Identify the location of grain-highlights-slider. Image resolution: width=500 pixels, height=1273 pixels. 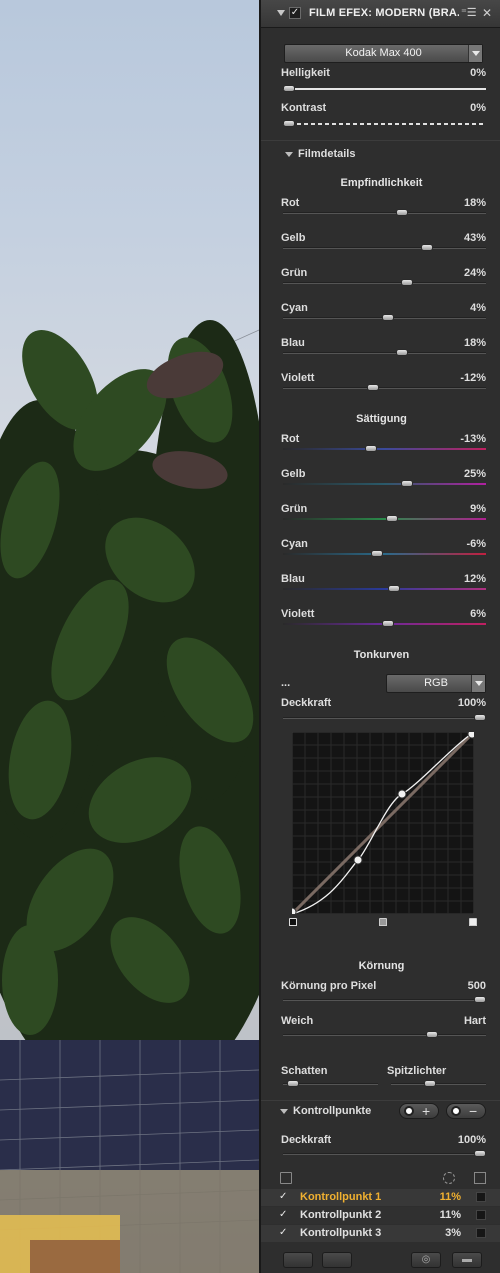
(438, 1084).